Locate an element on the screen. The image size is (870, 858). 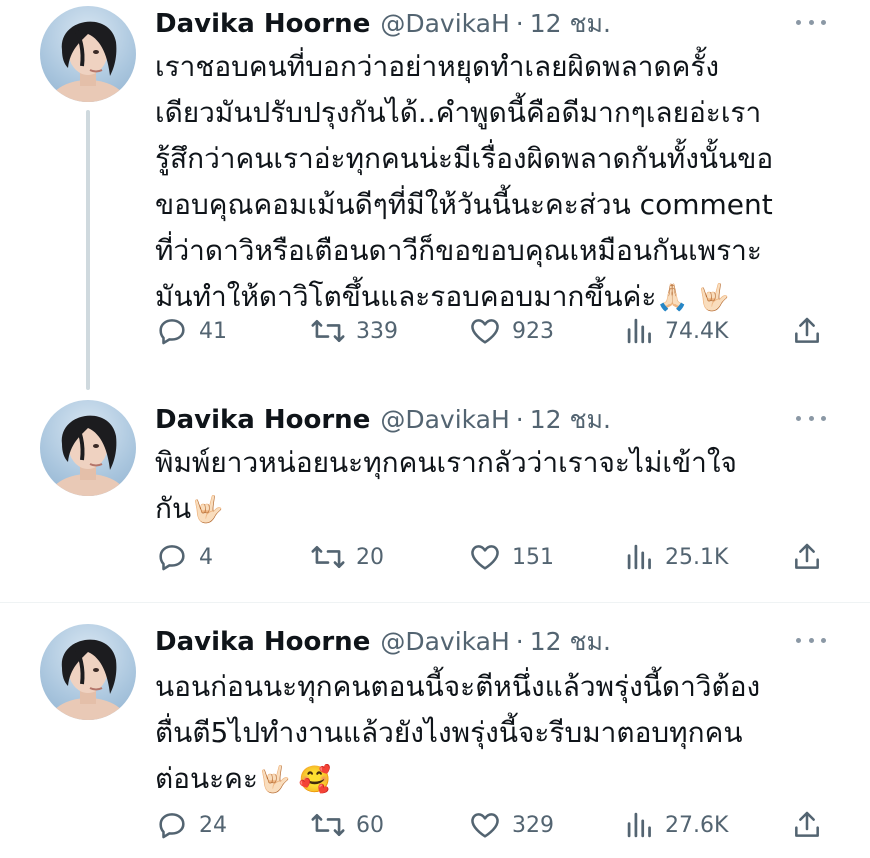
tweet-text-last-line-wrap: ต่อนะคะ🤟🏻 🥰 is located at coordinates (495, 779).